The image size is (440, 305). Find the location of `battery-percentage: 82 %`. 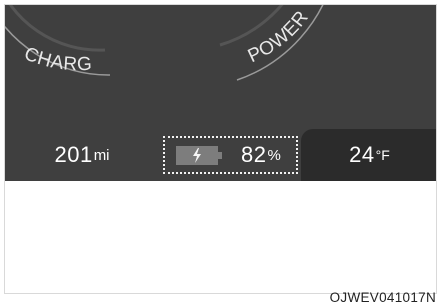

battery-percentage: 82 % is located at coordinates (261, 155).